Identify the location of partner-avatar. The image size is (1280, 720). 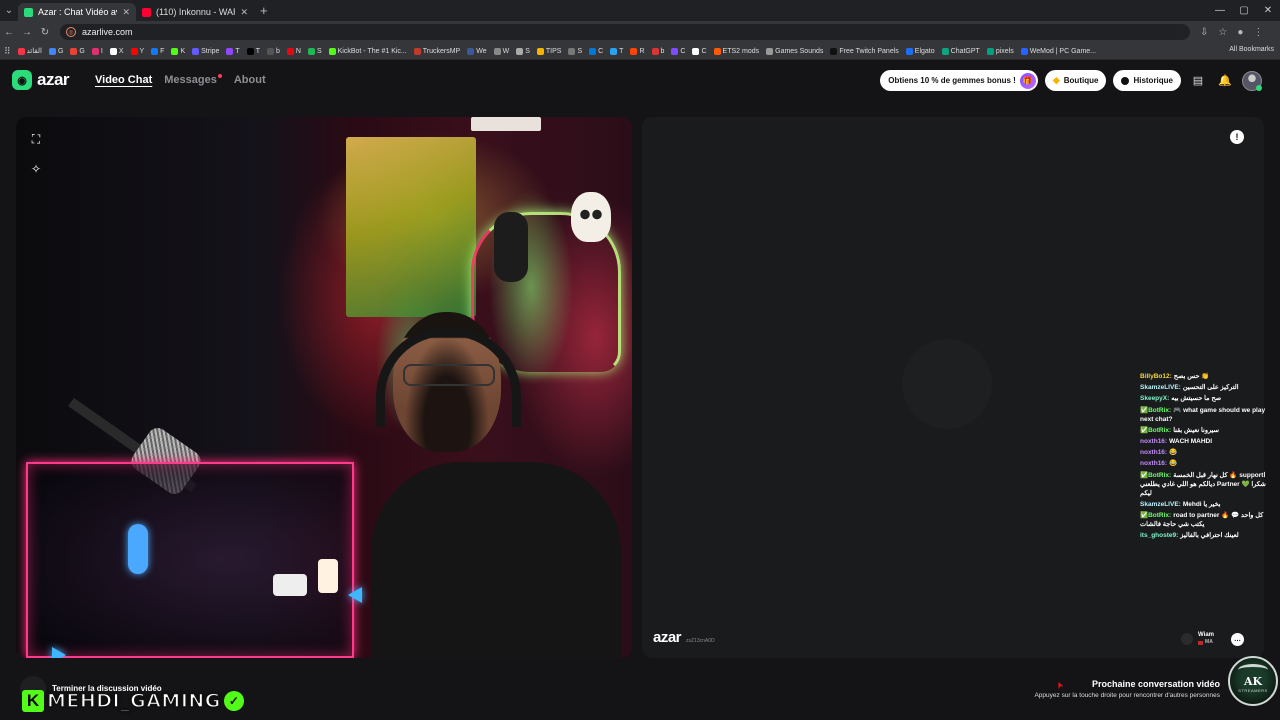
(1187, 639).